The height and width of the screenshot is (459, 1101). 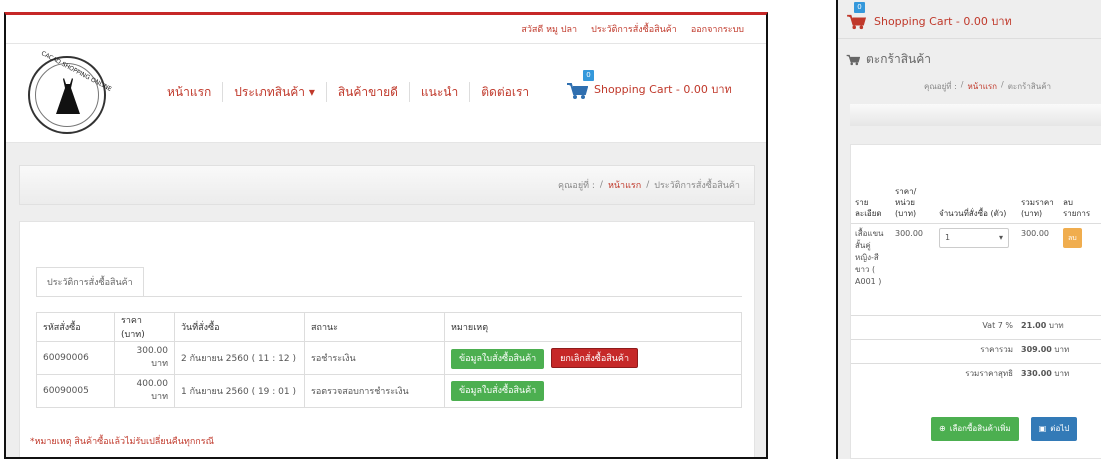 I want to click on item-name: เสื้อแขนสั้นคู่หญิง-สีขาว ( A001 ), so click(x=871, y=268).